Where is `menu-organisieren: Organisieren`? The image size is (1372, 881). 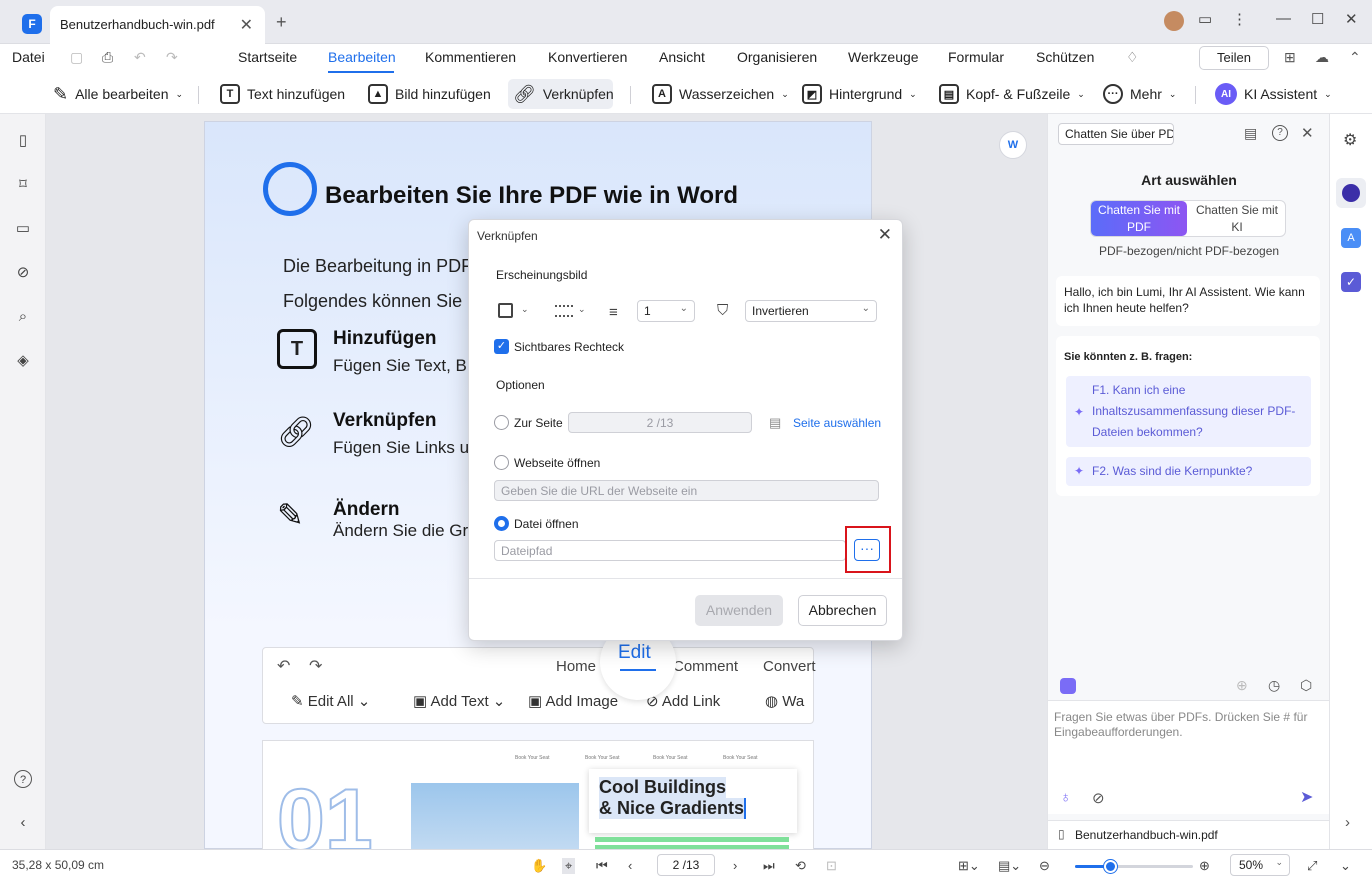
menu-organisieren: Organisieren is located at coordinates (777, 57).